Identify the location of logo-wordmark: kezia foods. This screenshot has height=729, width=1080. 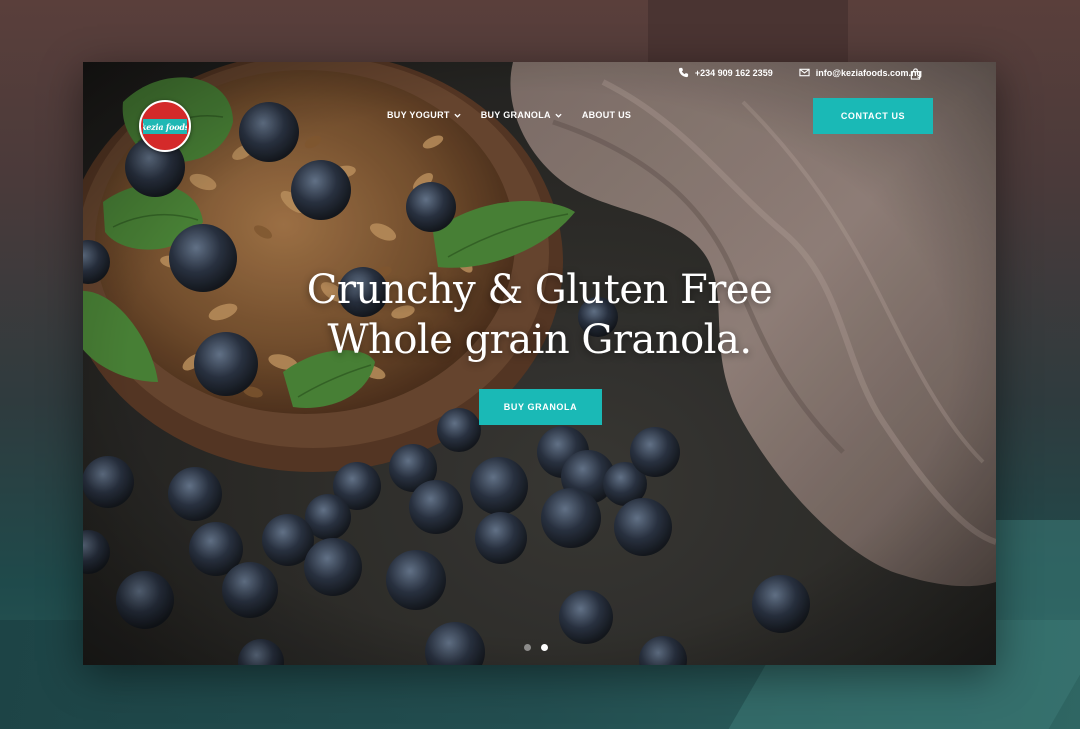
(165, 126).